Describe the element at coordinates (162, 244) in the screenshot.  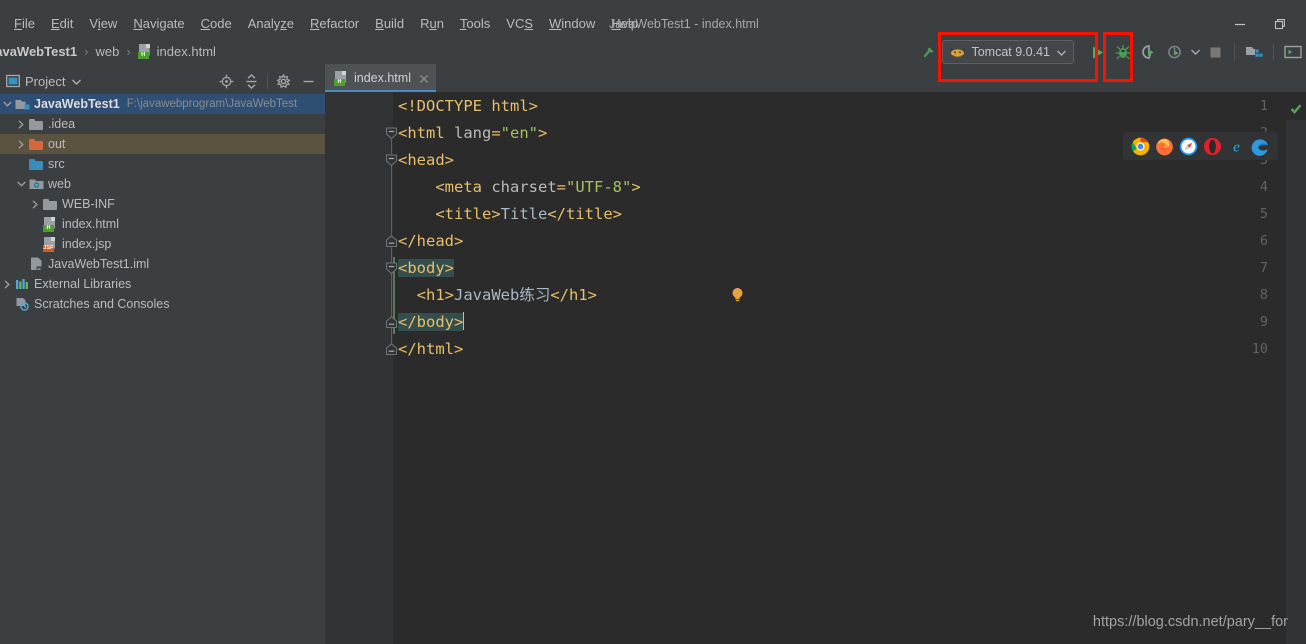
I see `tree-node-index-jsp: JSP index.jsp` at that location.